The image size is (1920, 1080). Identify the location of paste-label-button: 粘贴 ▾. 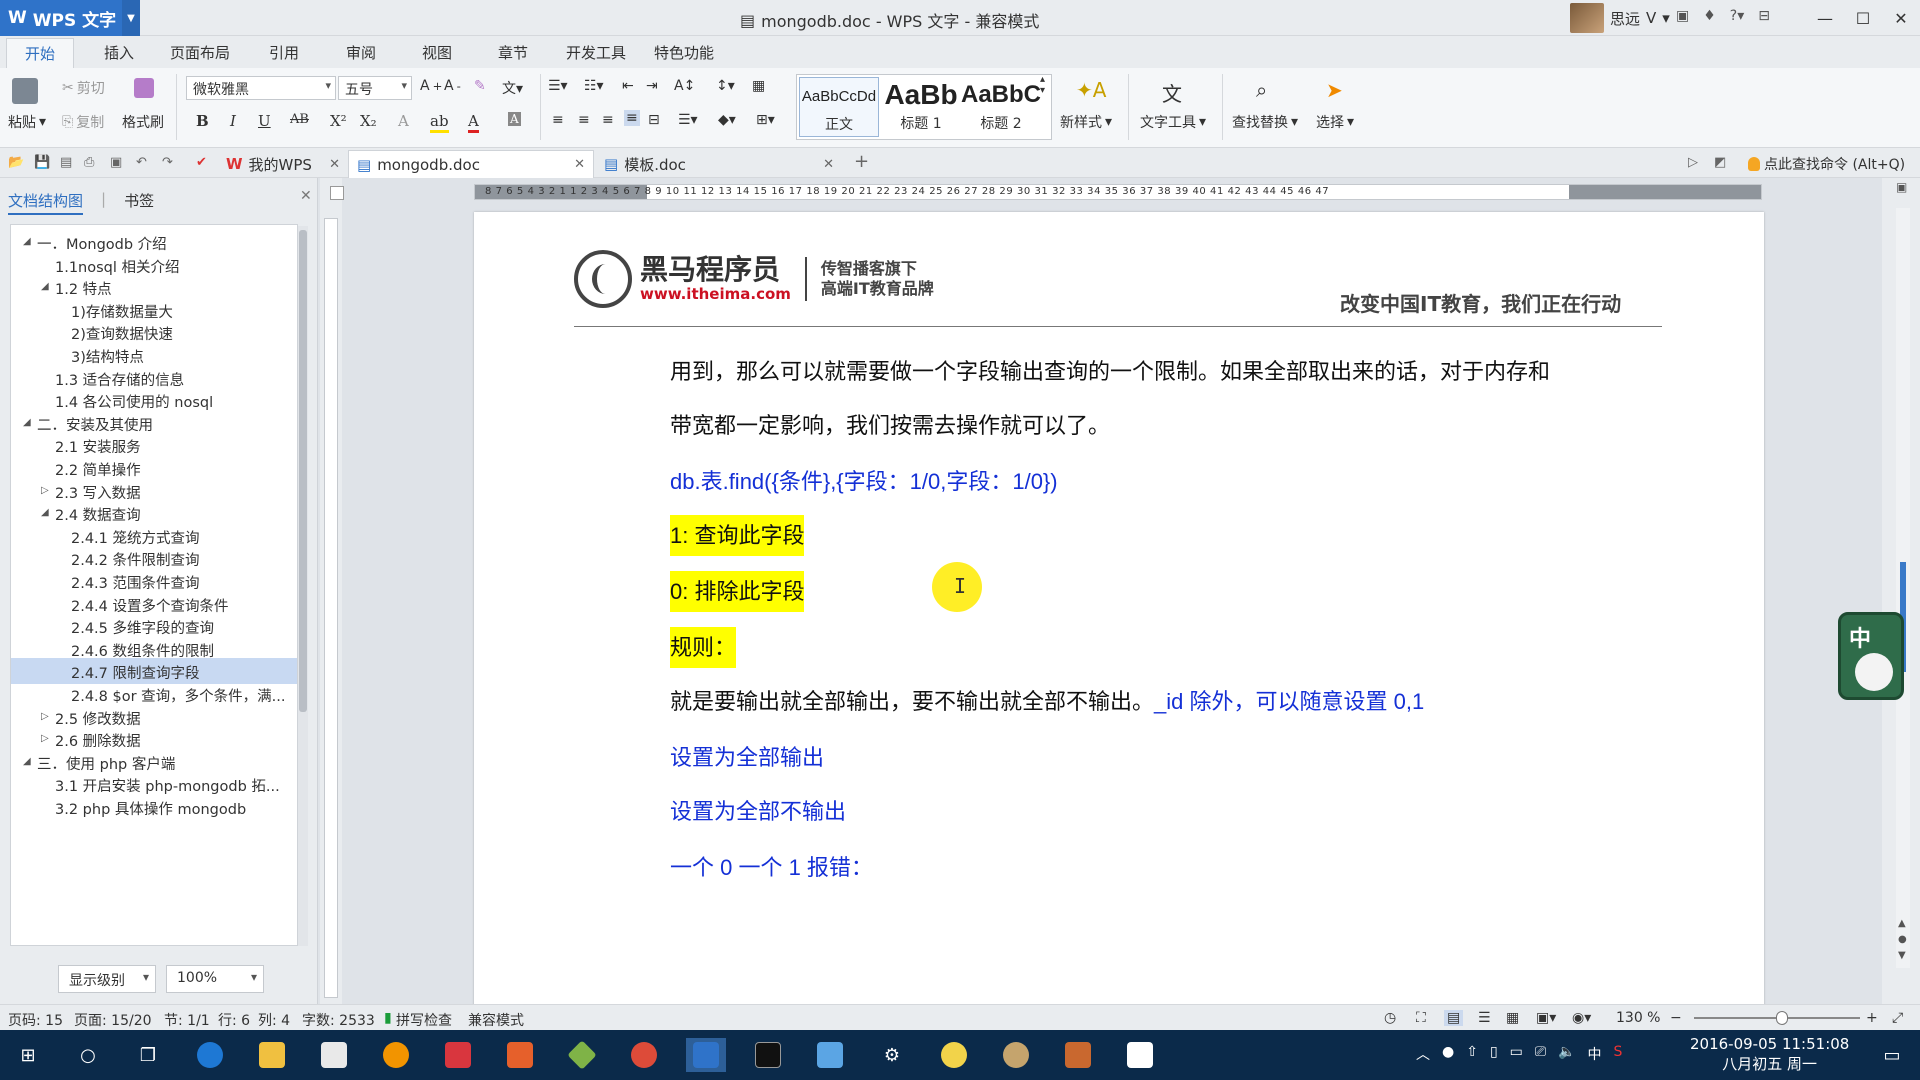
(27, 122).